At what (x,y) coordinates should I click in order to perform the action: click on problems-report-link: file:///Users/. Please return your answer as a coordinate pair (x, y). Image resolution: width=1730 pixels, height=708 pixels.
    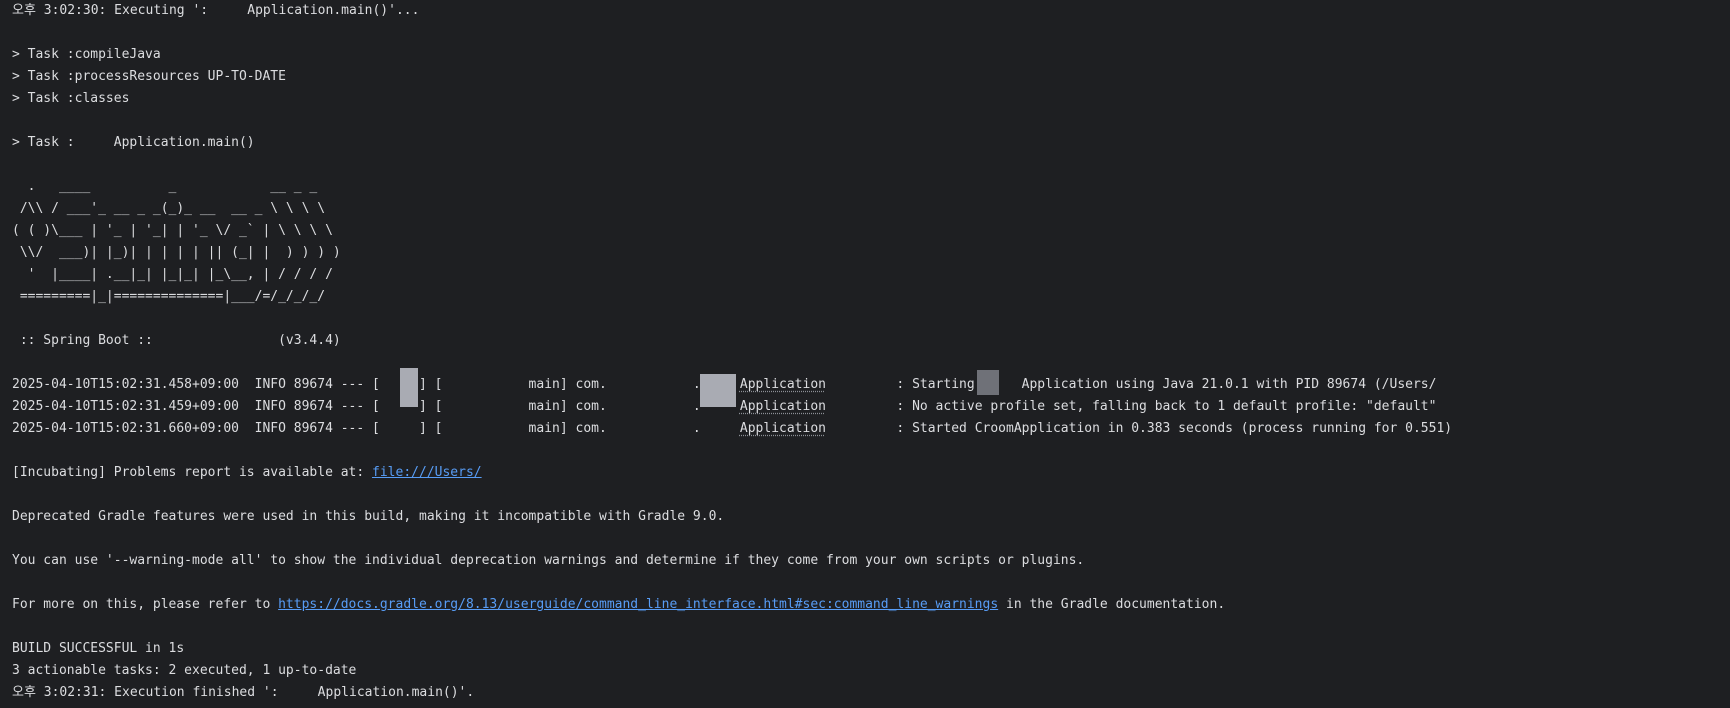
    Looking at the image, I should click on (427, 472).